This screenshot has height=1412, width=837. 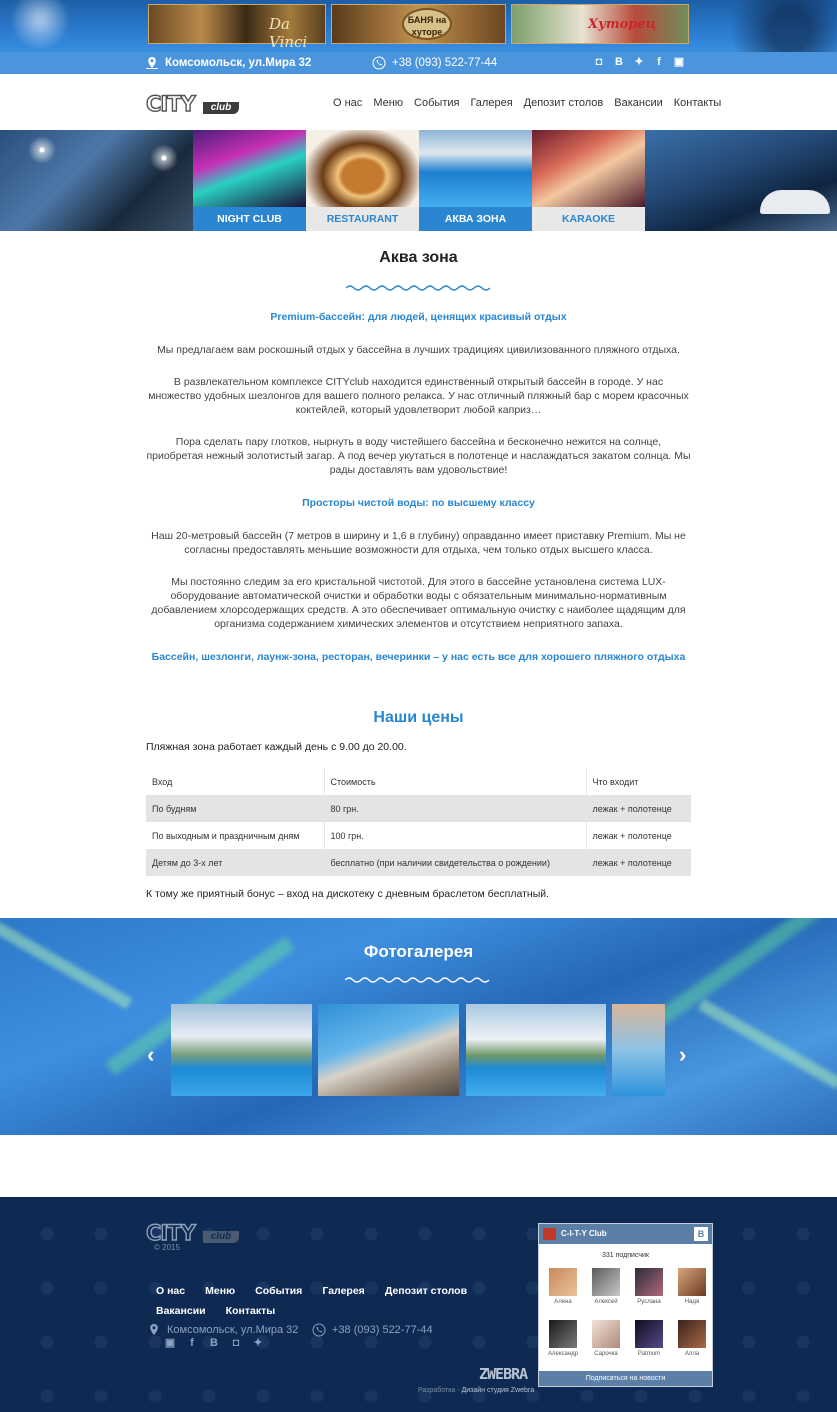 I want to click on vk-logo-icon: В, so click(x=701, y=1234).